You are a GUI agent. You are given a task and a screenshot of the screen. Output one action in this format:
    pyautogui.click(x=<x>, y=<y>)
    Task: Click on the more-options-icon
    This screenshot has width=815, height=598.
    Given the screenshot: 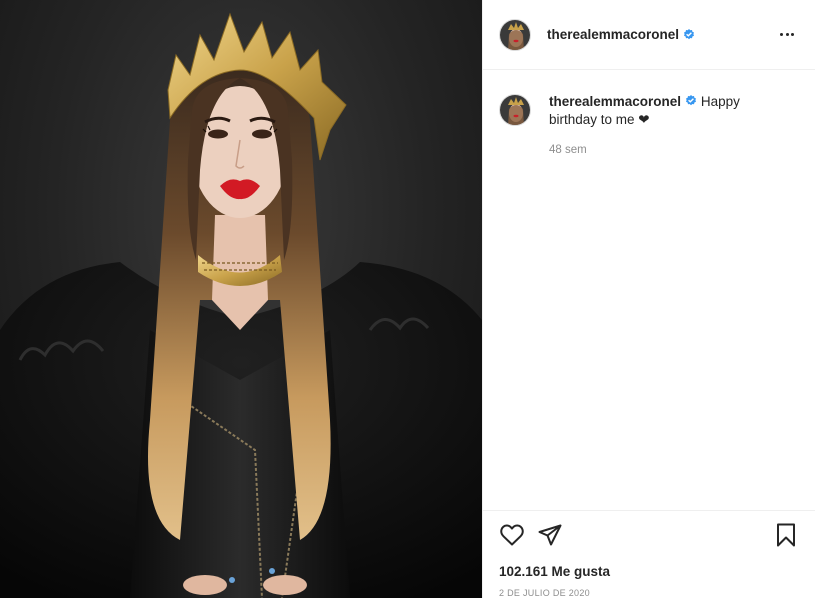 What is the action you would take?
    pyautogui.click(x=787, y=35)
    